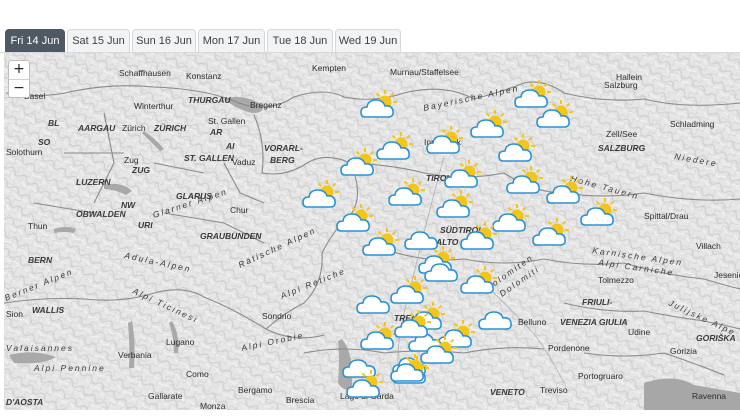 This screenshot has width=740, height=416. What do you see at coordinates (616, 280) in the screenshot?
I see `place-label: Tolmezzo` at bounding box center [616, 280].